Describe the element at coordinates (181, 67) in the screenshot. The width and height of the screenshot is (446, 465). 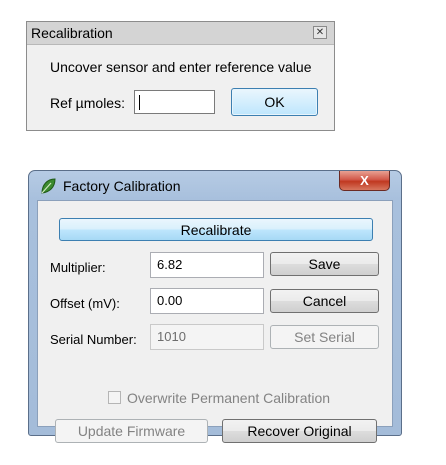
I see `recalibration-message: Uncover sensor and enter reference value` at that location.